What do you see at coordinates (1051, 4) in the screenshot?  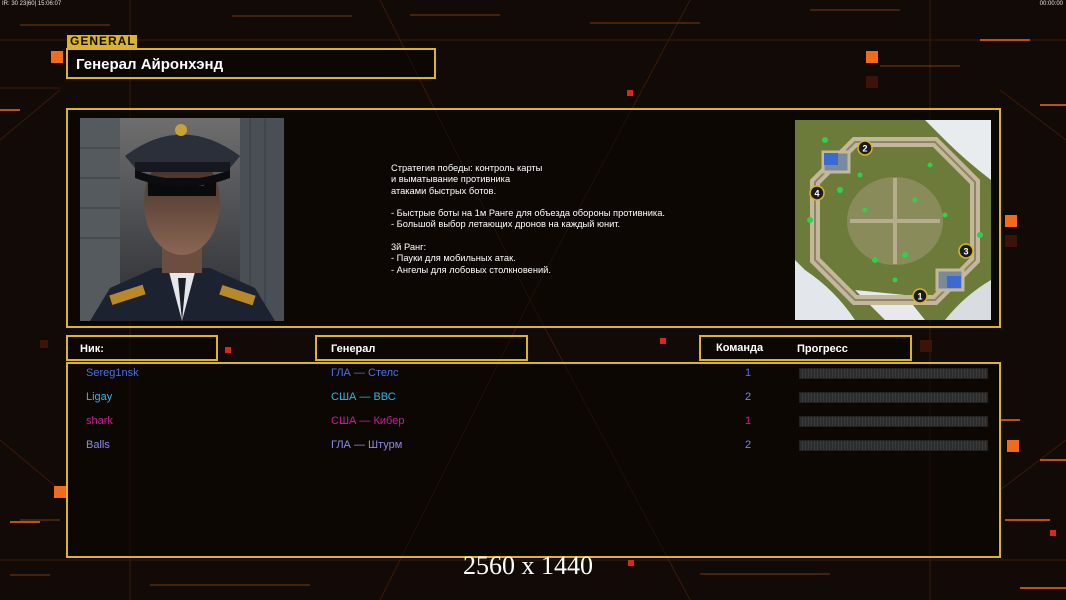 I see `debug-overlay-right: 00:00:00` at bounding box center [1051, 4].